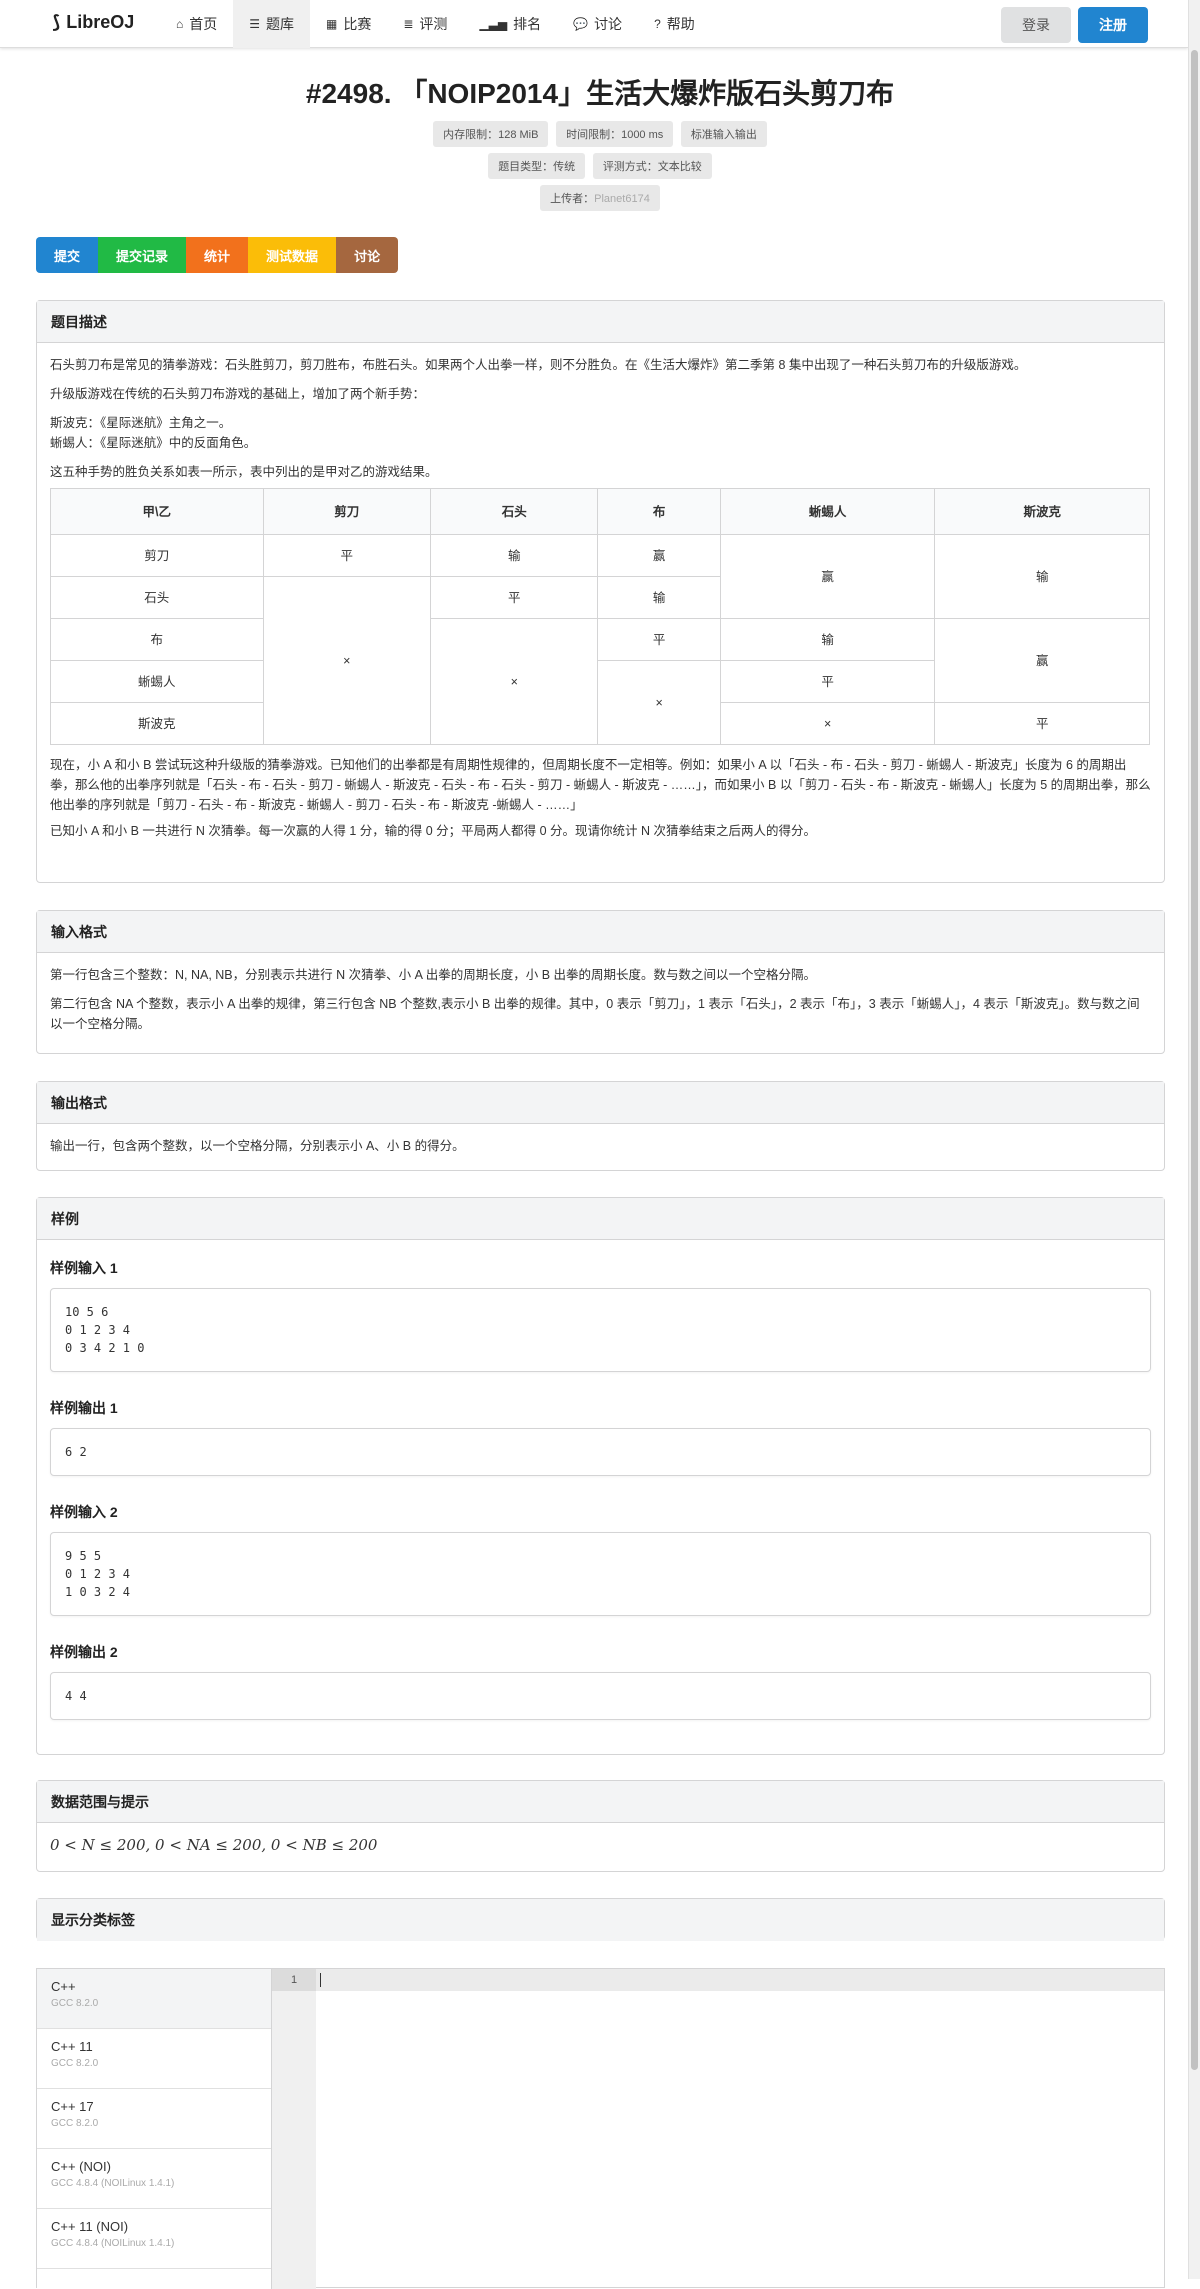 This screenshot has width=1200, height=2289. What do you see at coordinates (600, 93) in the screenshot?
I see `problem-title: #2498. 「NOIP2014」生活大爆炸版石头剪刀布` at bounding box center [600, 93].